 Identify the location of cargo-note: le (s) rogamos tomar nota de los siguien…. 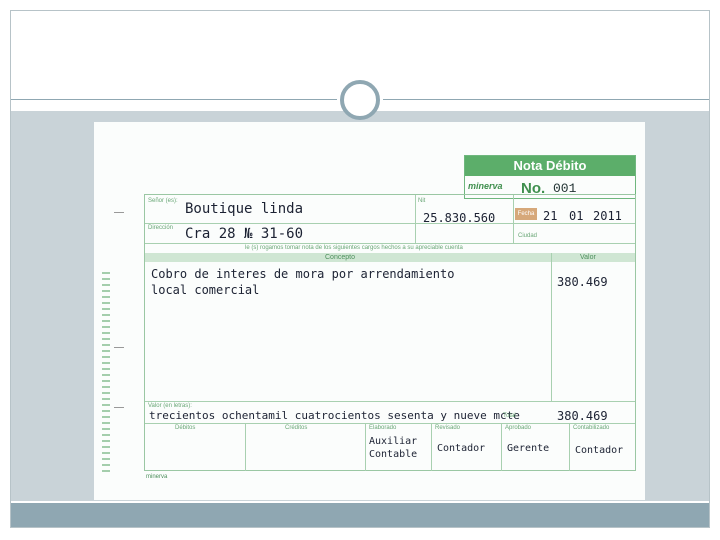
(354, 248).